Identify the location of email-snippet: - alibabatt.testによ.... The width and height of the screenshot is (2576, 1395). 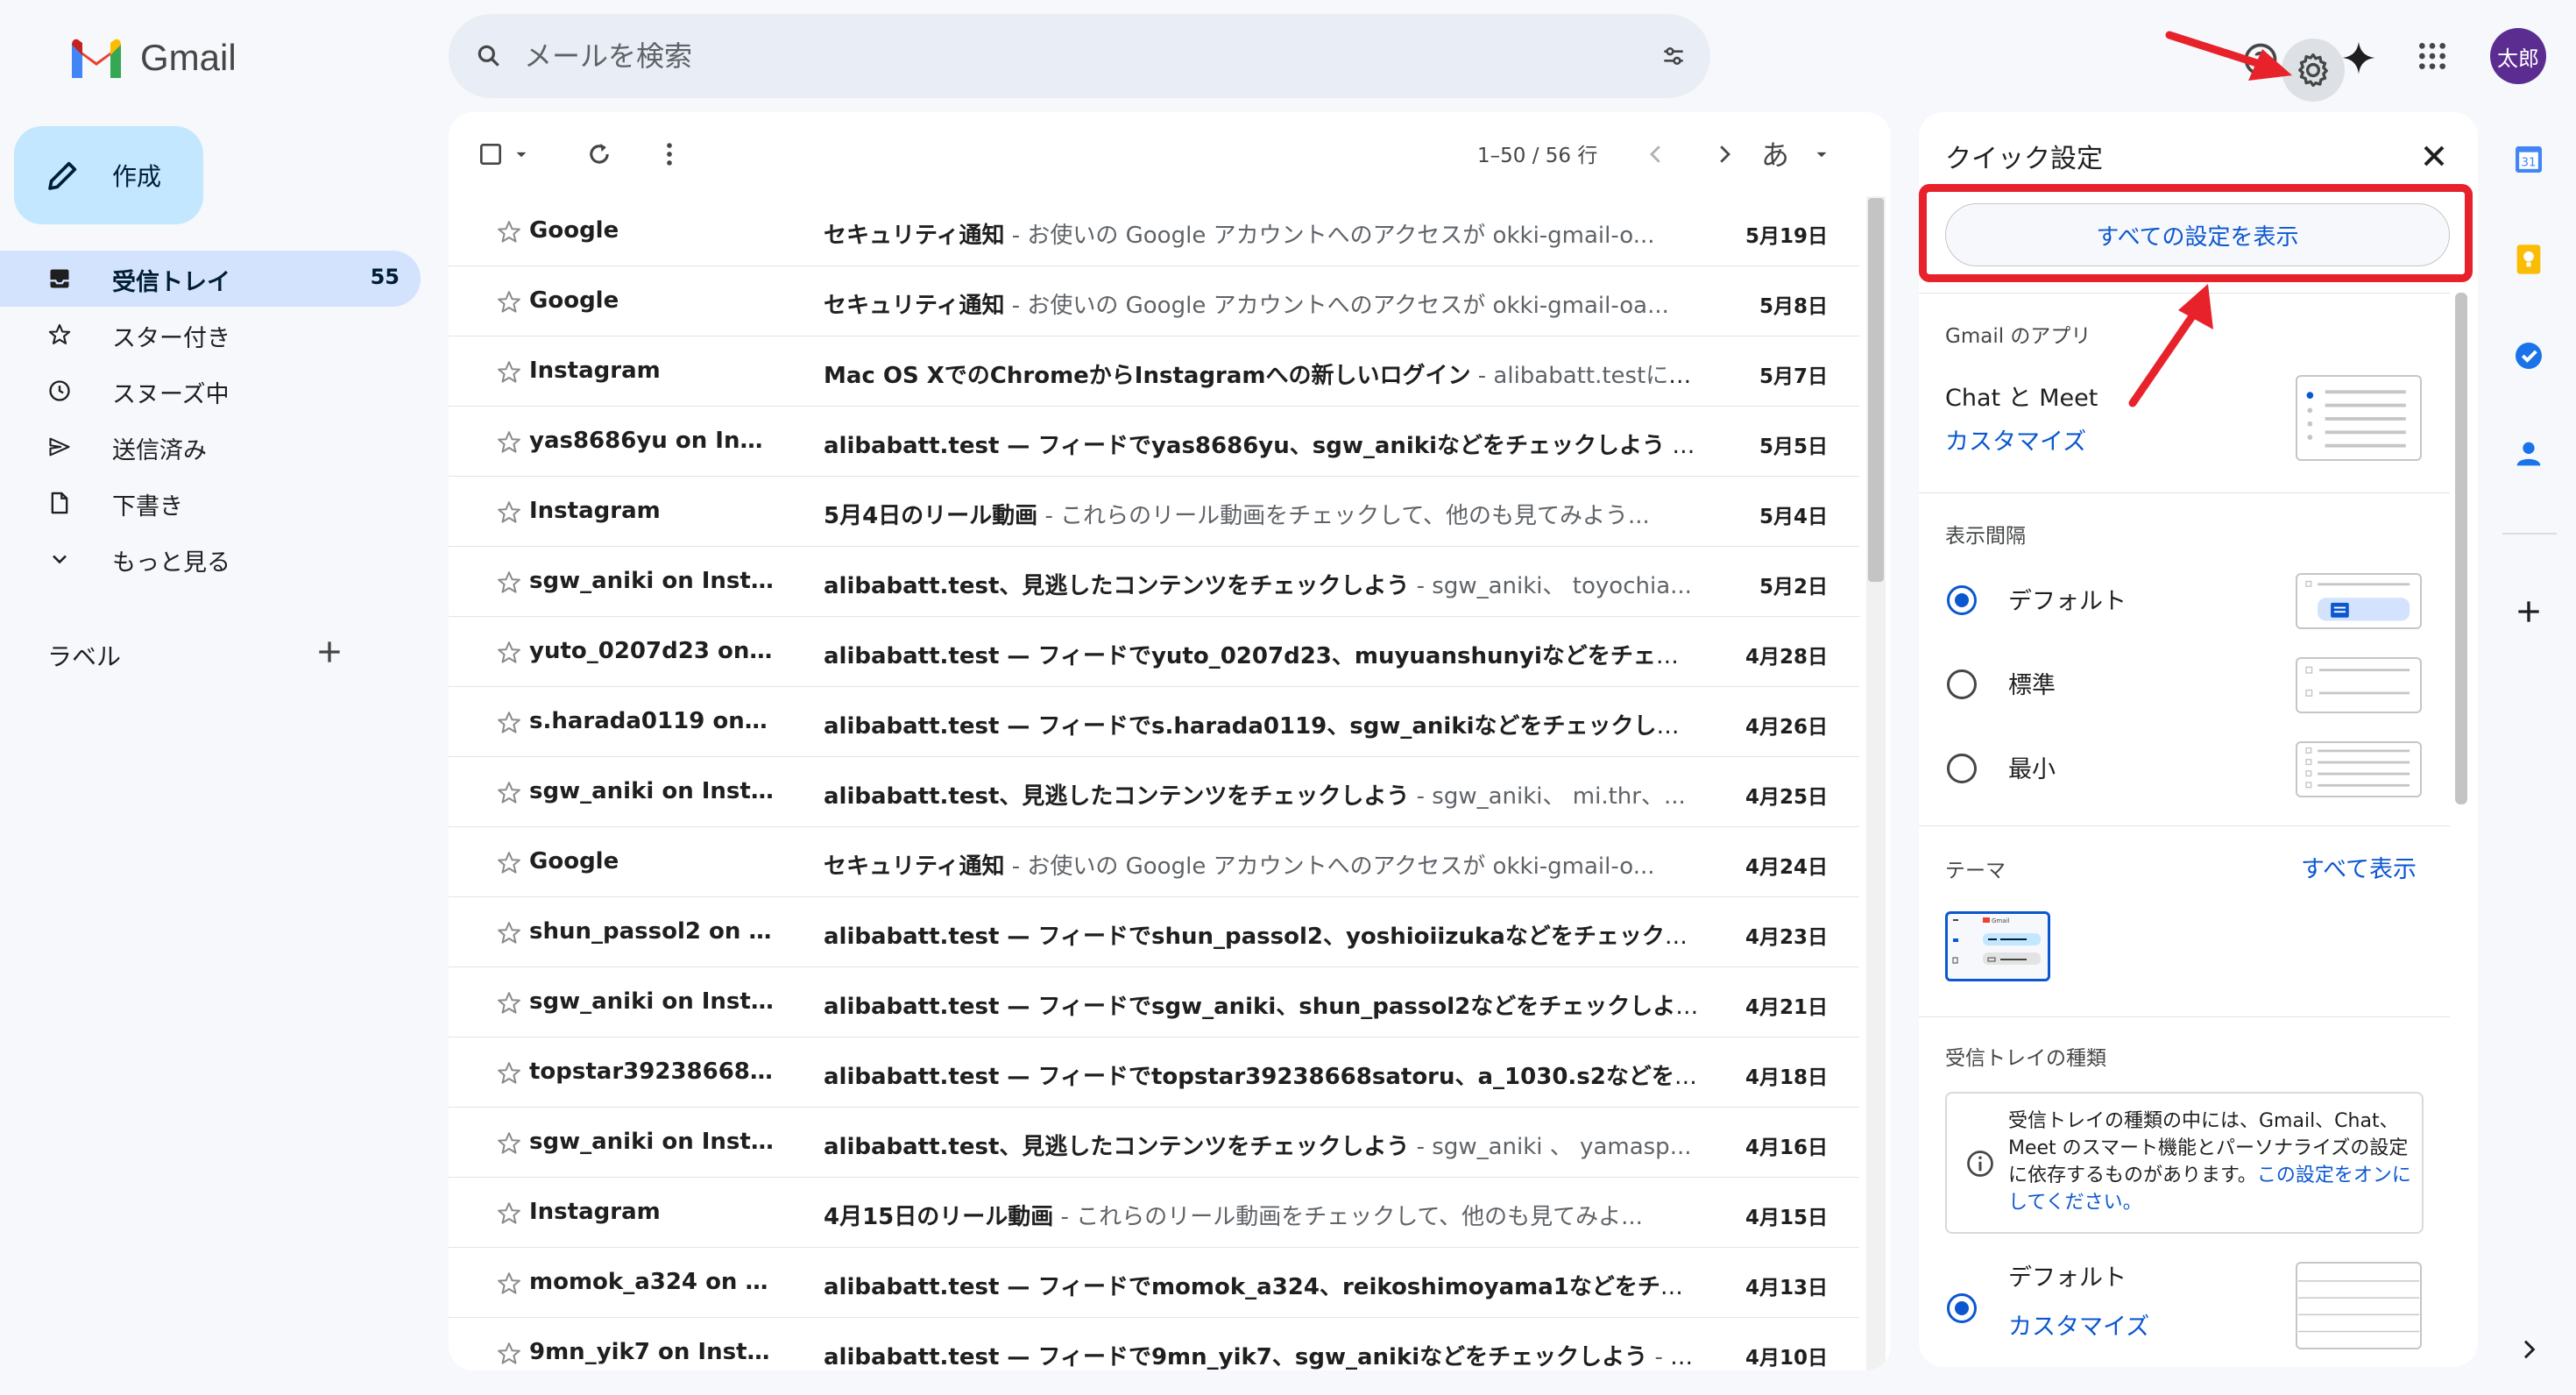
(1585, 376).